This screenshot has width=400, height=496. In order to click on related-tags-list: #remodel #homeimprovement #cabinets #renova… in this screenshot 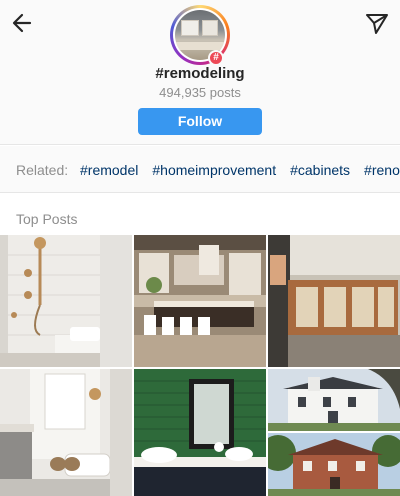, I will do `click(240, 170)`.